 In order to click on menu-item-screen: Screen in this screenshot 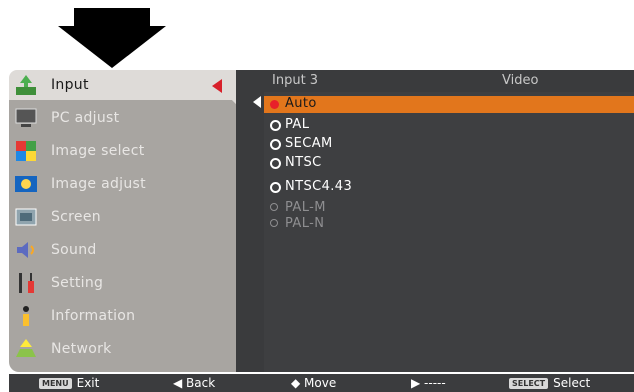, I will do `click(122, 217)`.